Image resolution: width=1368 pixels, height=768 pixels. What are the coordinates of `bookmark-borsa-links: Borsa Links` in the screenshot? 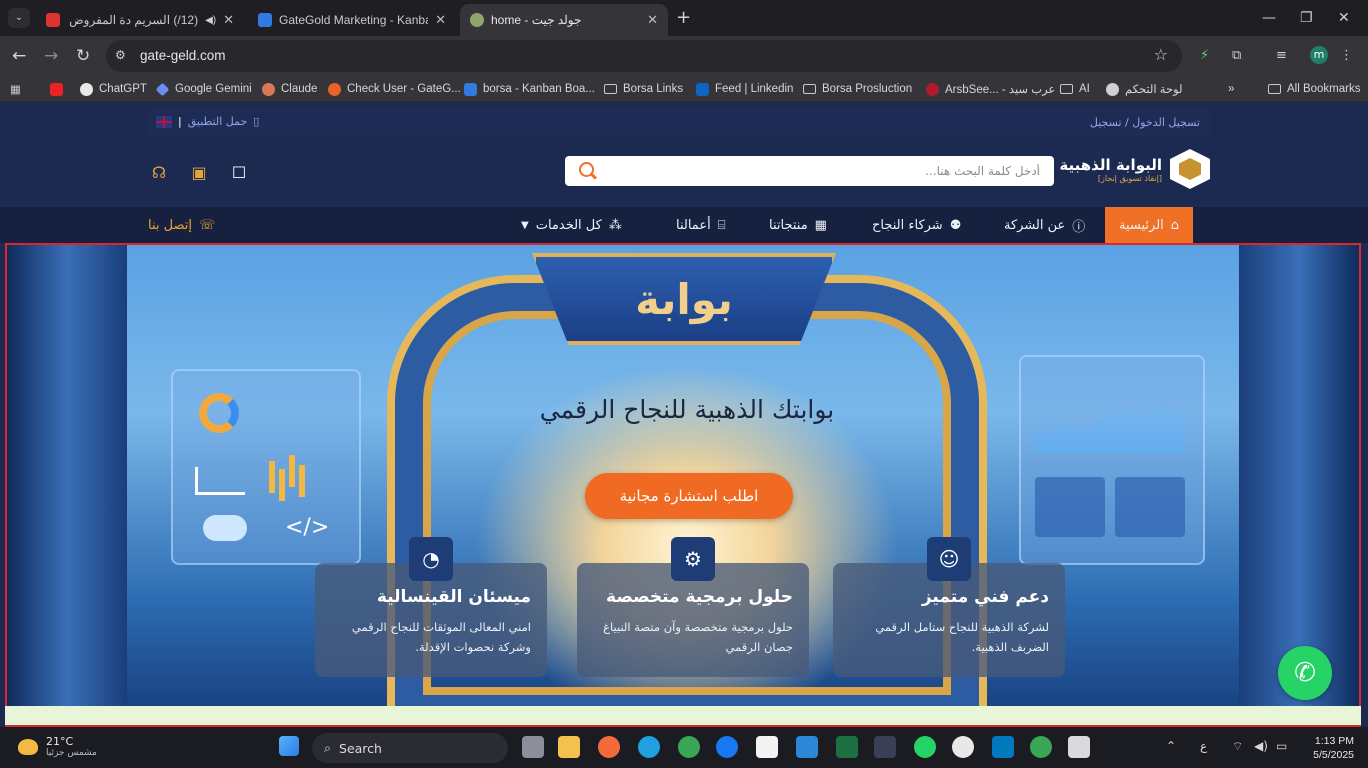 It's located at (643, 89).